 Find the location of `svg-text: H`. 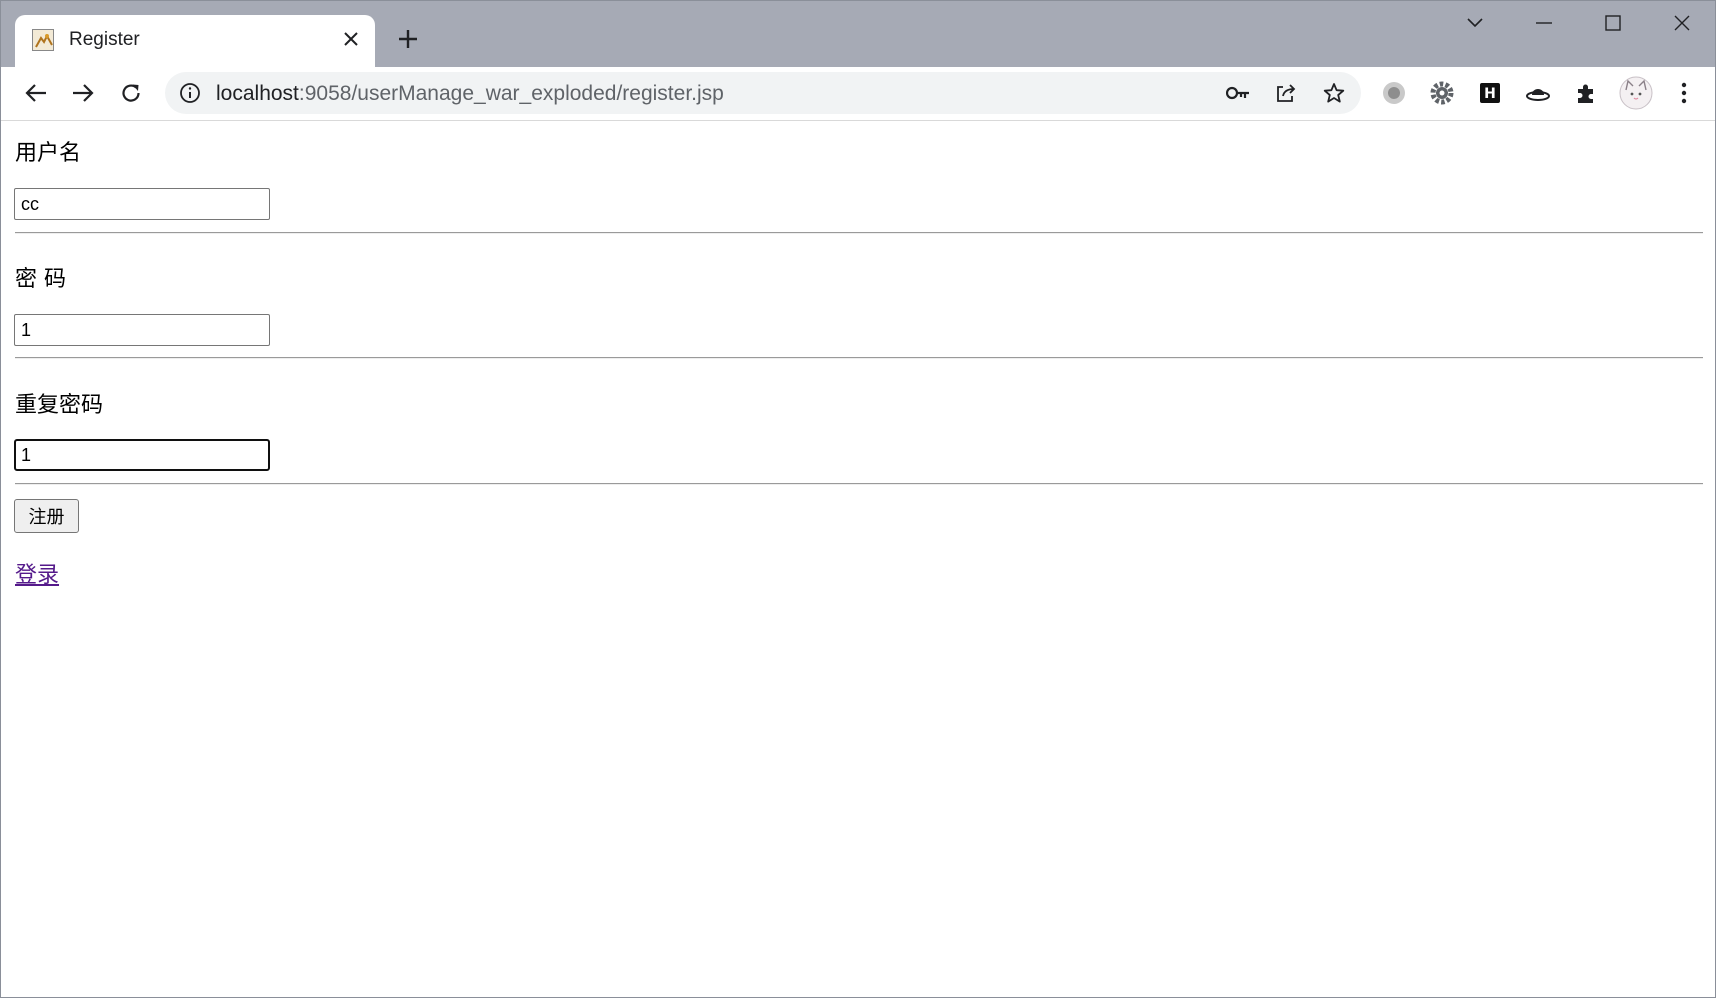

svg-text: H is located at coordinates (1490, 94).